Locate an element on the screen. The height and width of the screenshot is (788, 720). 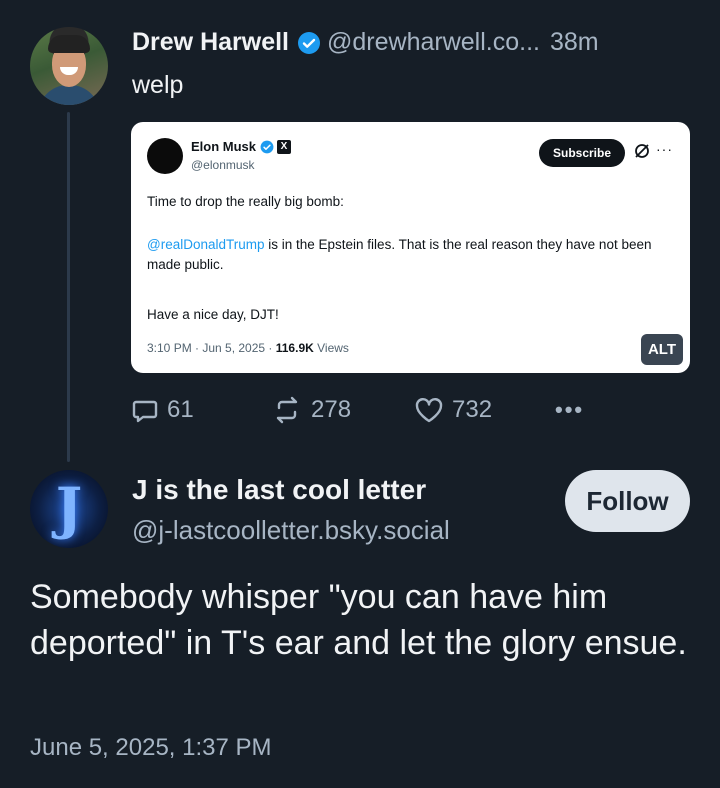
heart-icon is located at coordinates (429, 410).